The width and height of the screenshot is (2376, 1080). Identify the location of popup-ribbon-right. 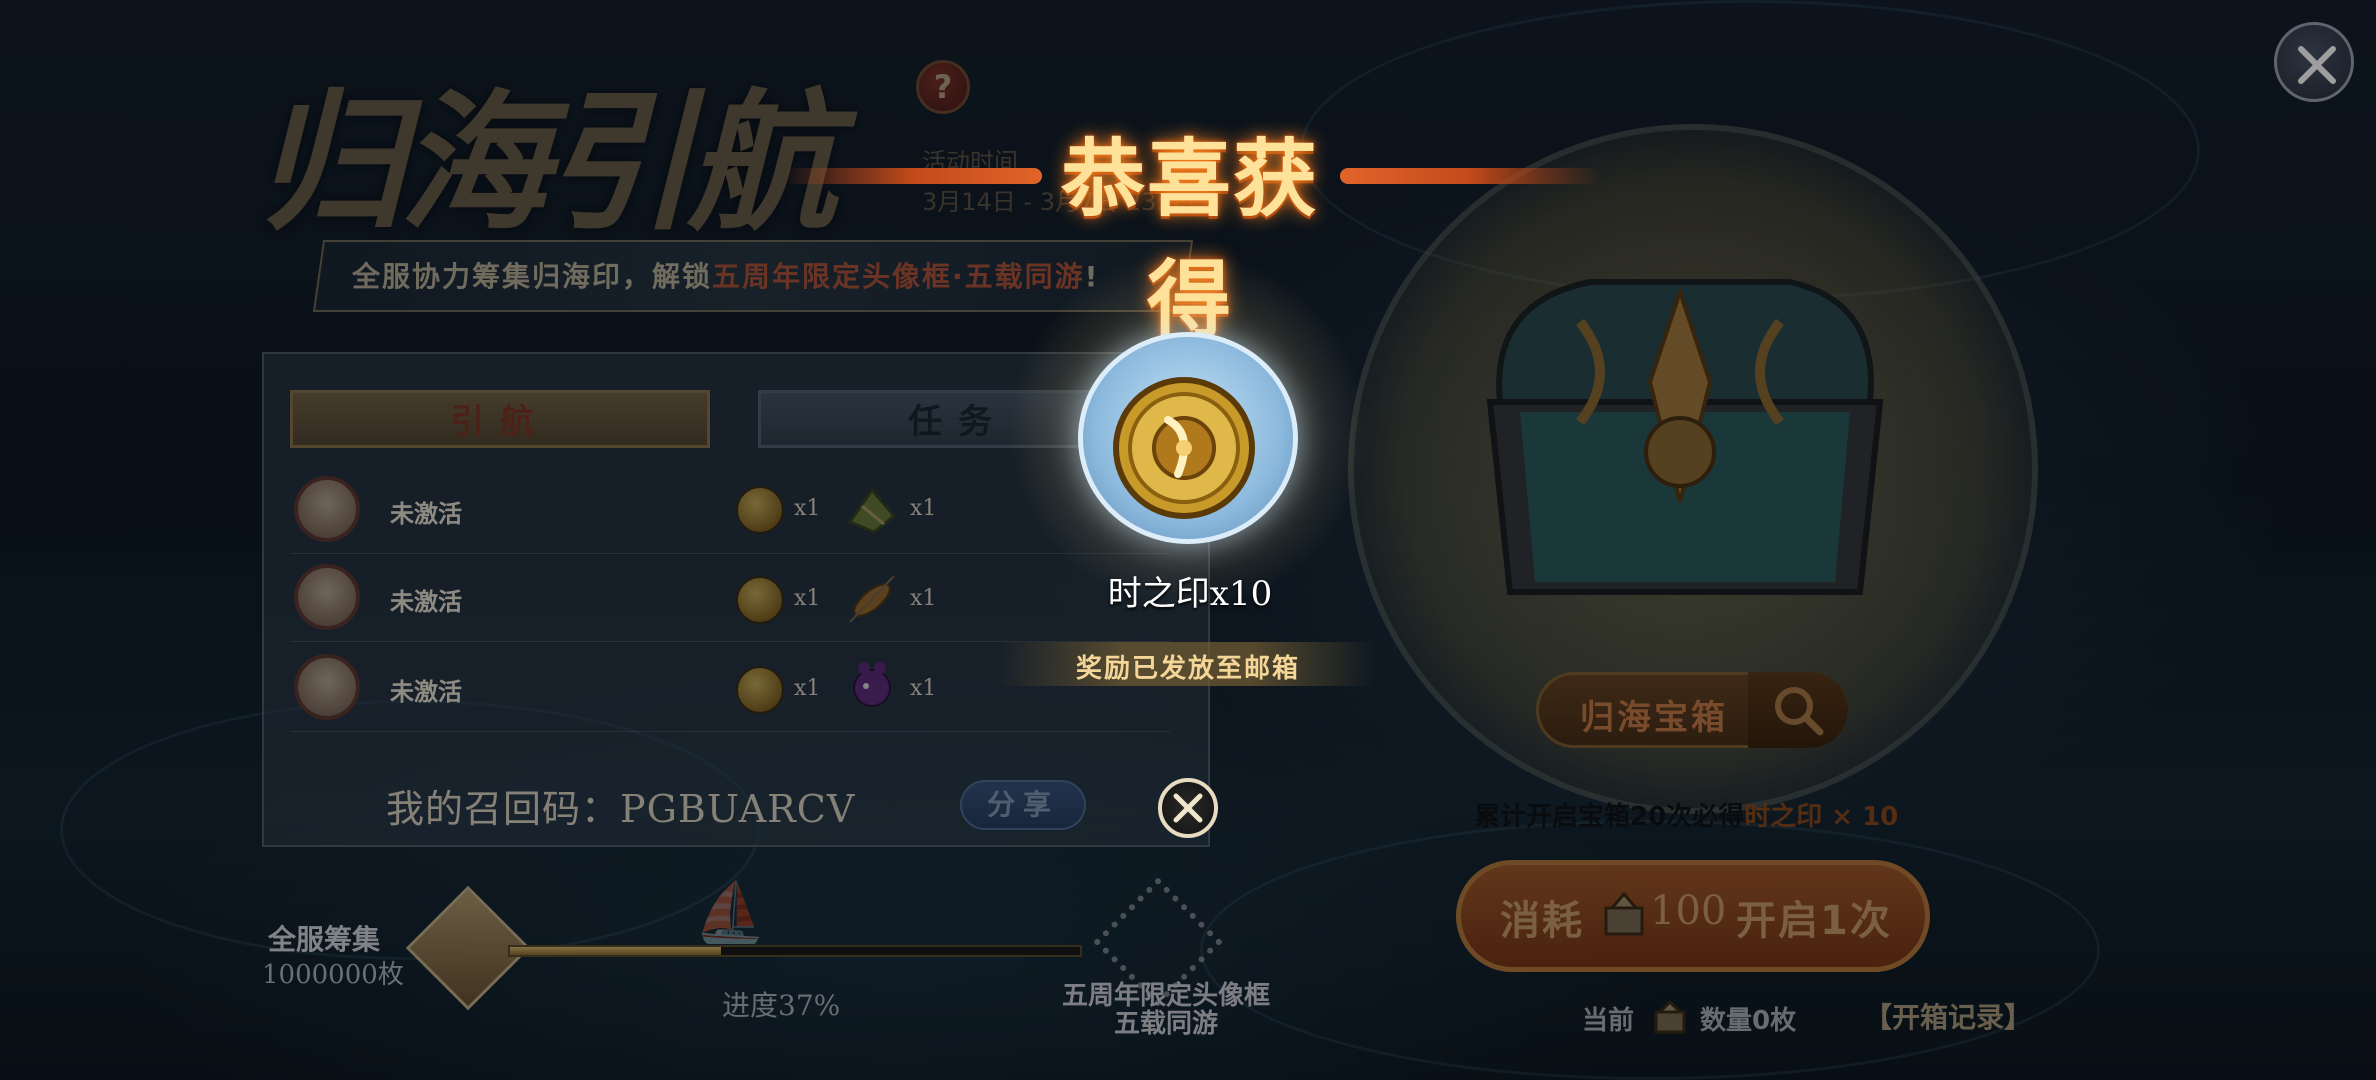
(1470, 176).